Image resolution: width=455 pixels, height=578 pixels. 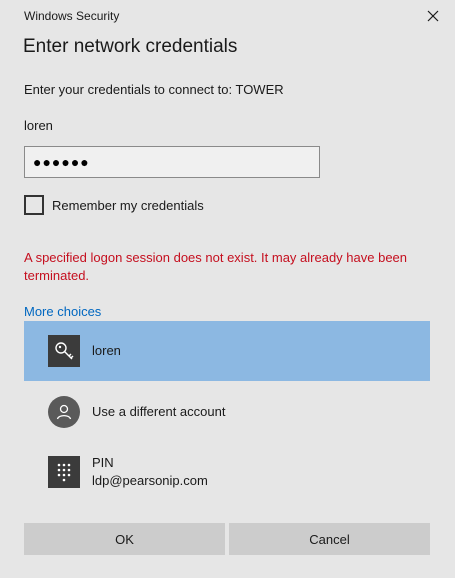 What do you see at coordinates (130, 46) in the screenshot?
I see `dialog-heading: Enter network credentials` at bounding box center [130, 46].